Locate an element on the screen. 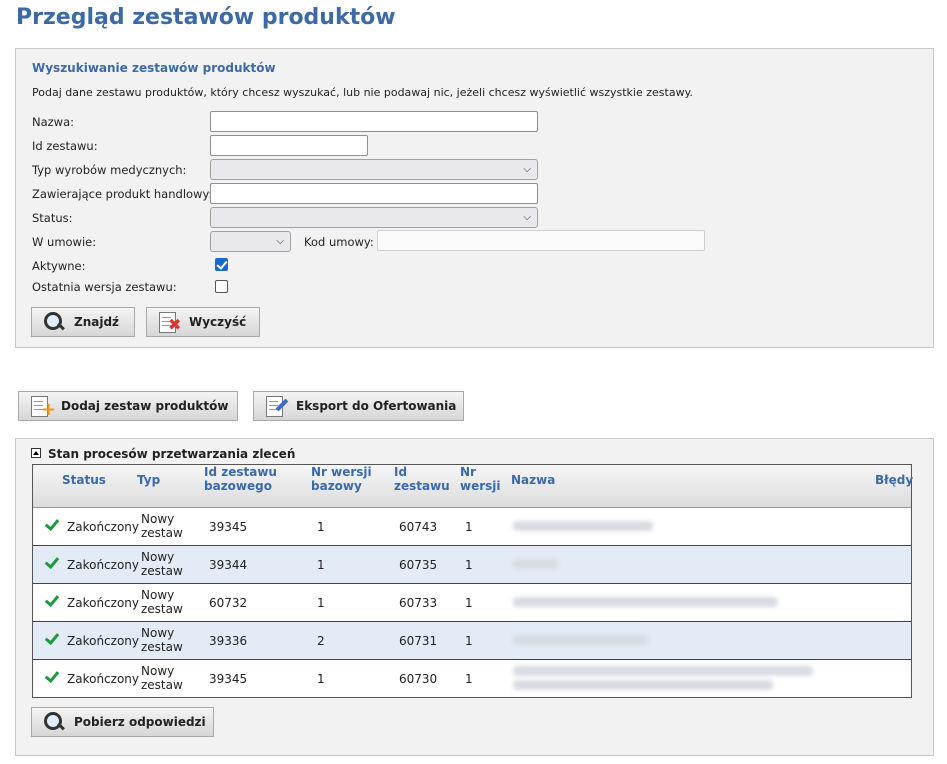 The width and height of the screenshot is (947, 764). table-row: Zakończony Nowy zestaw 39336 2 60731 1 is located at coordinates (472, 641).